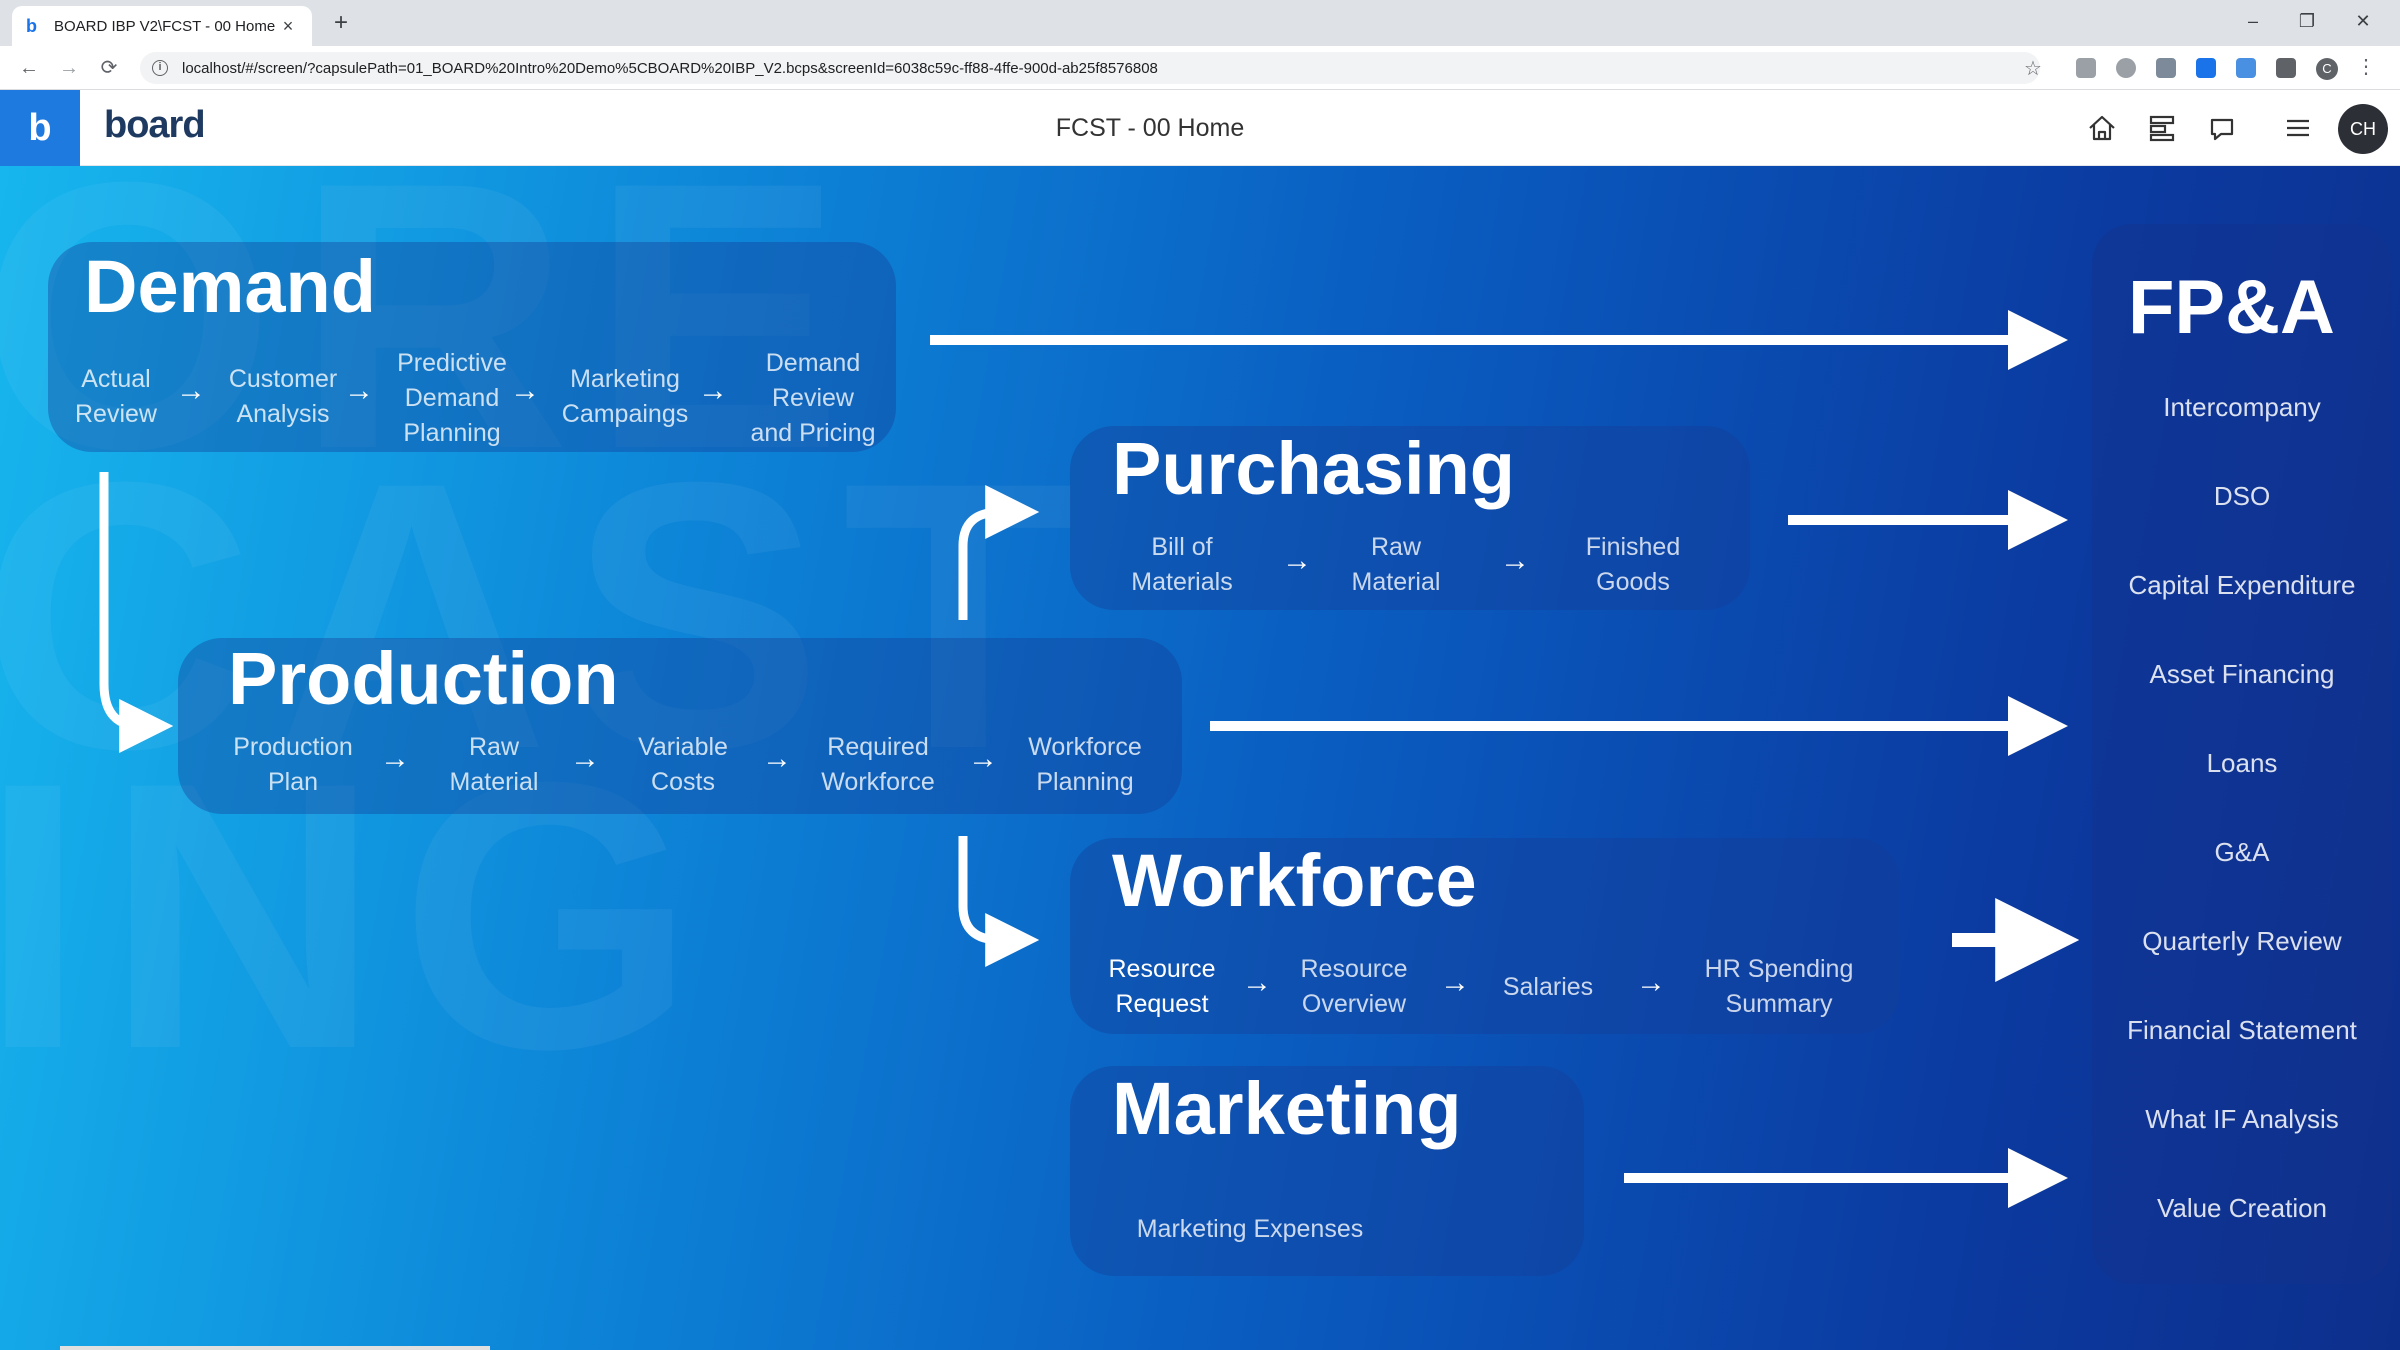 The width and height of the screenshot is (2400, 1350). Describe the element at coordinates (341, 23) in the screenshot. I see `new-tab-button: +` at that location.